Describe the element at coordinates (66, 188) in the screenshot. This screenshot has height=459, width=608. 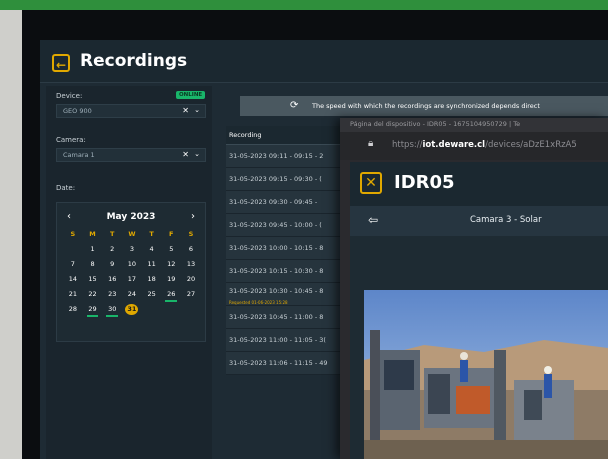
I see `date-label: Date:` at that location.